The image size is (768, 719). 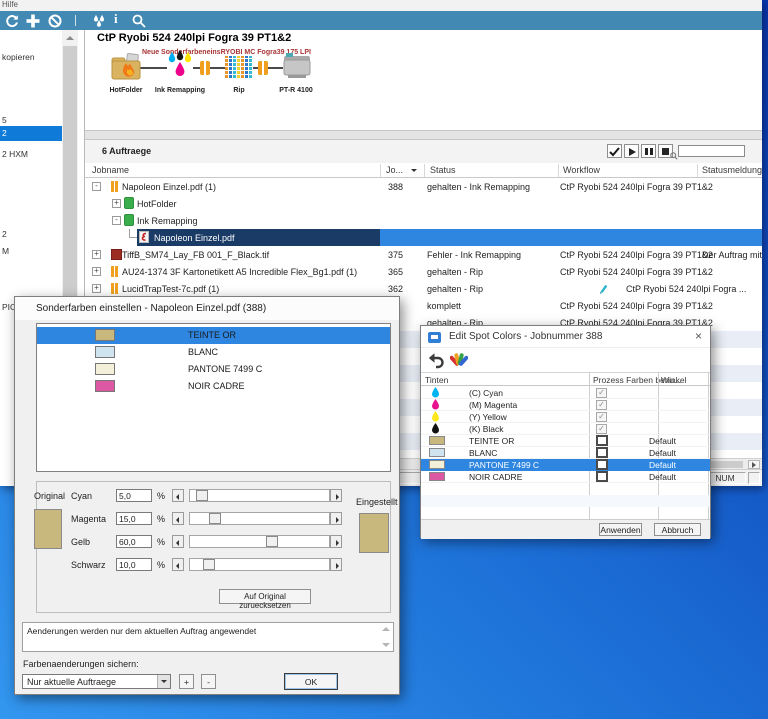 I want to click on ink-icon, so click(x=99, y=21).